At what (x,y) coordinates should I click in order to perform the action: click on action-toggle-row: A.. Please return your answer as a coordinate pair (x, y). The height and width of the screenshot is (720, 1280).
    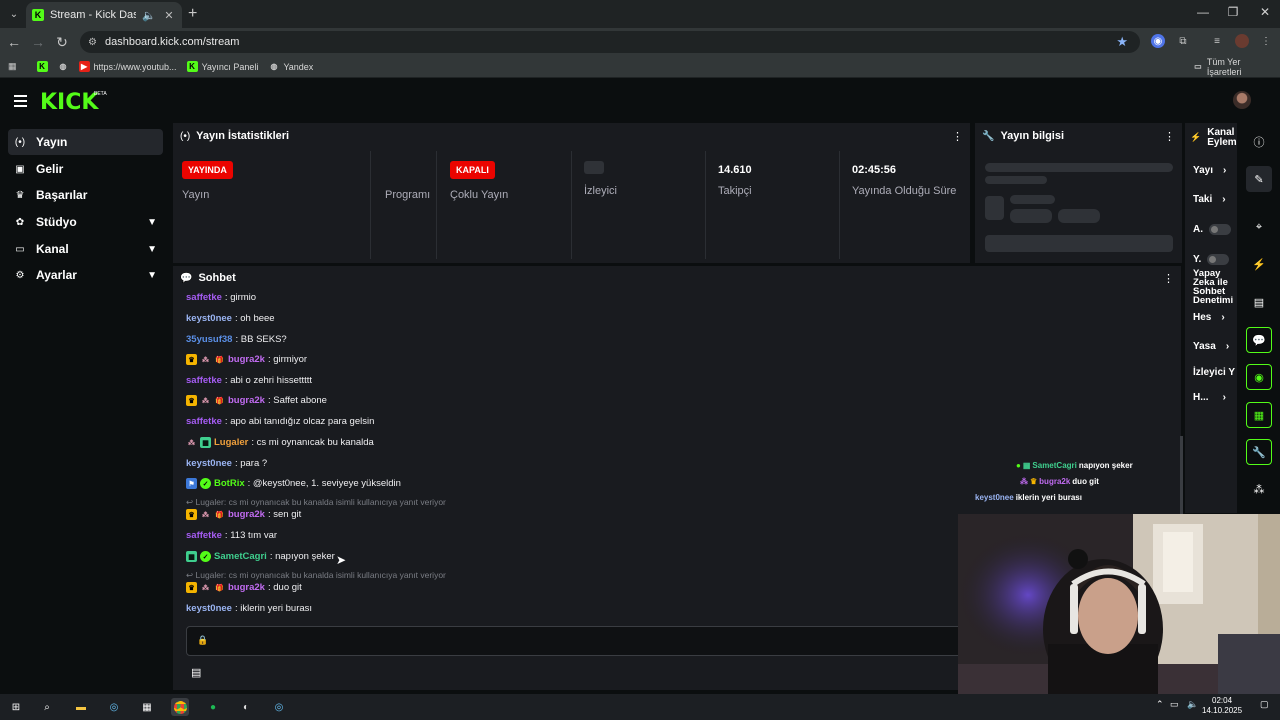
    Looking at the image, I should click on (1212, 229).